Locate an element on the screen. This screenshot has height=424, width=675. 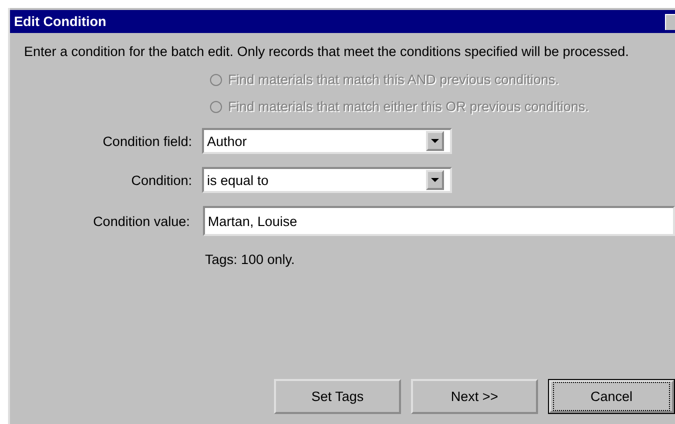
field-label: Condition field: is located at coordinates (147, 141).